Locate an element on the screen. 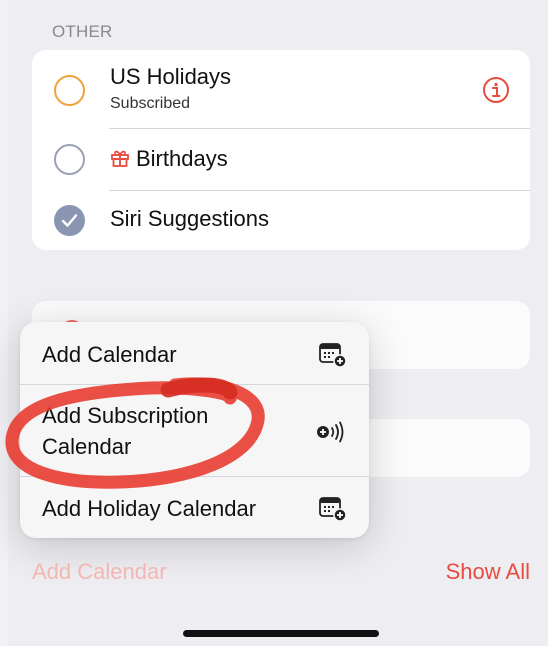 This screenshot has width=548, height=646. calendar-title: Birthdays is located at coordinates (182, 158).